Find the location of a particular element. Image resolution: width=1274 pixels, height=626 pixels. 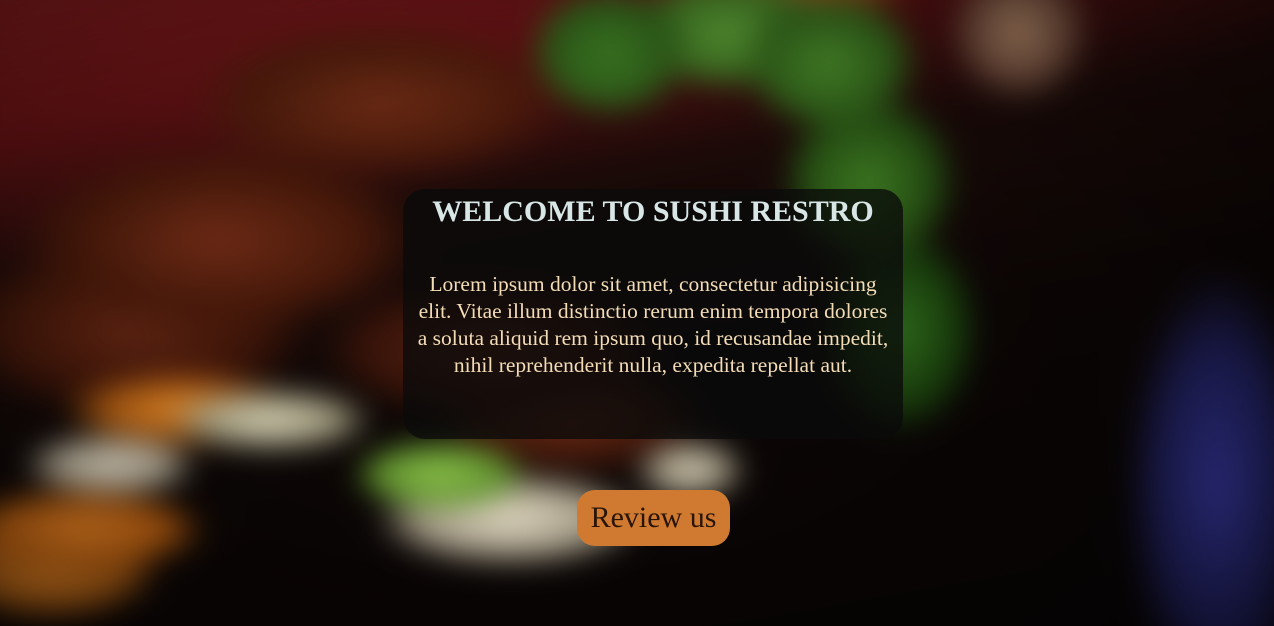

review-us-button: Review us is located at coordinates (653, 518).